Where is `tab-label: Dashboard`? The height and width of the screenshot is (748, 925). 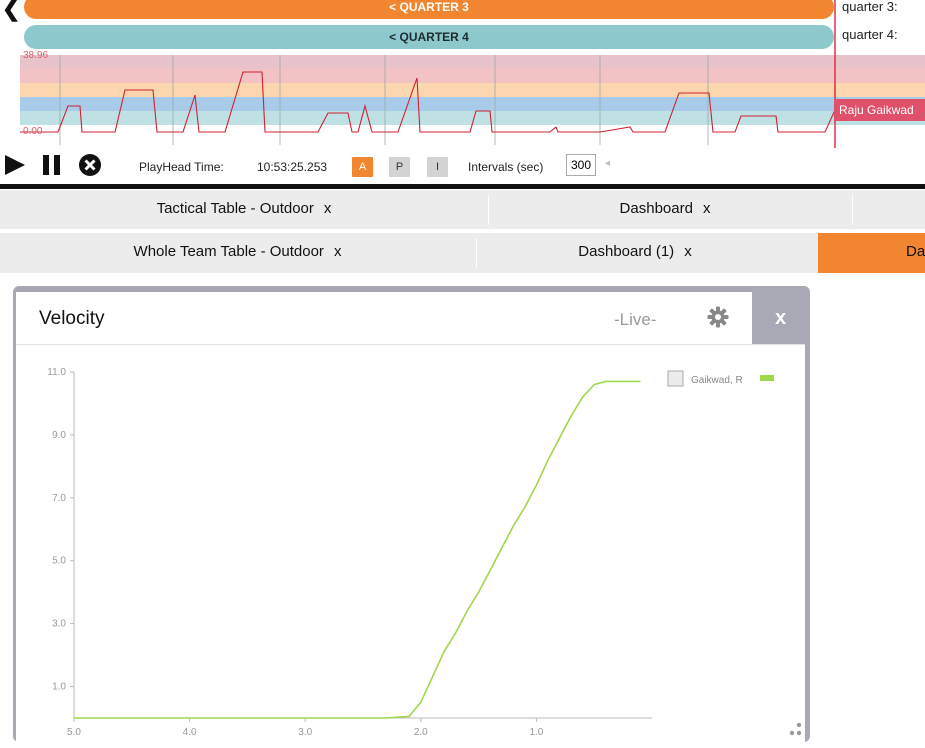 tab-label: Dashboard is located at coordinates (656, 208).